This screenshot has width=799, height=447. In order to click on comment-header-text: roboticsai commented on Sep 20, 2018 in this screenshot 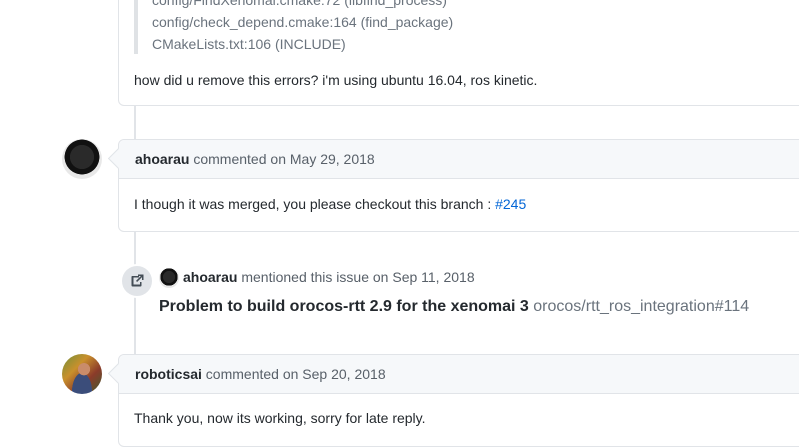, I will do `click(260, 374)`.